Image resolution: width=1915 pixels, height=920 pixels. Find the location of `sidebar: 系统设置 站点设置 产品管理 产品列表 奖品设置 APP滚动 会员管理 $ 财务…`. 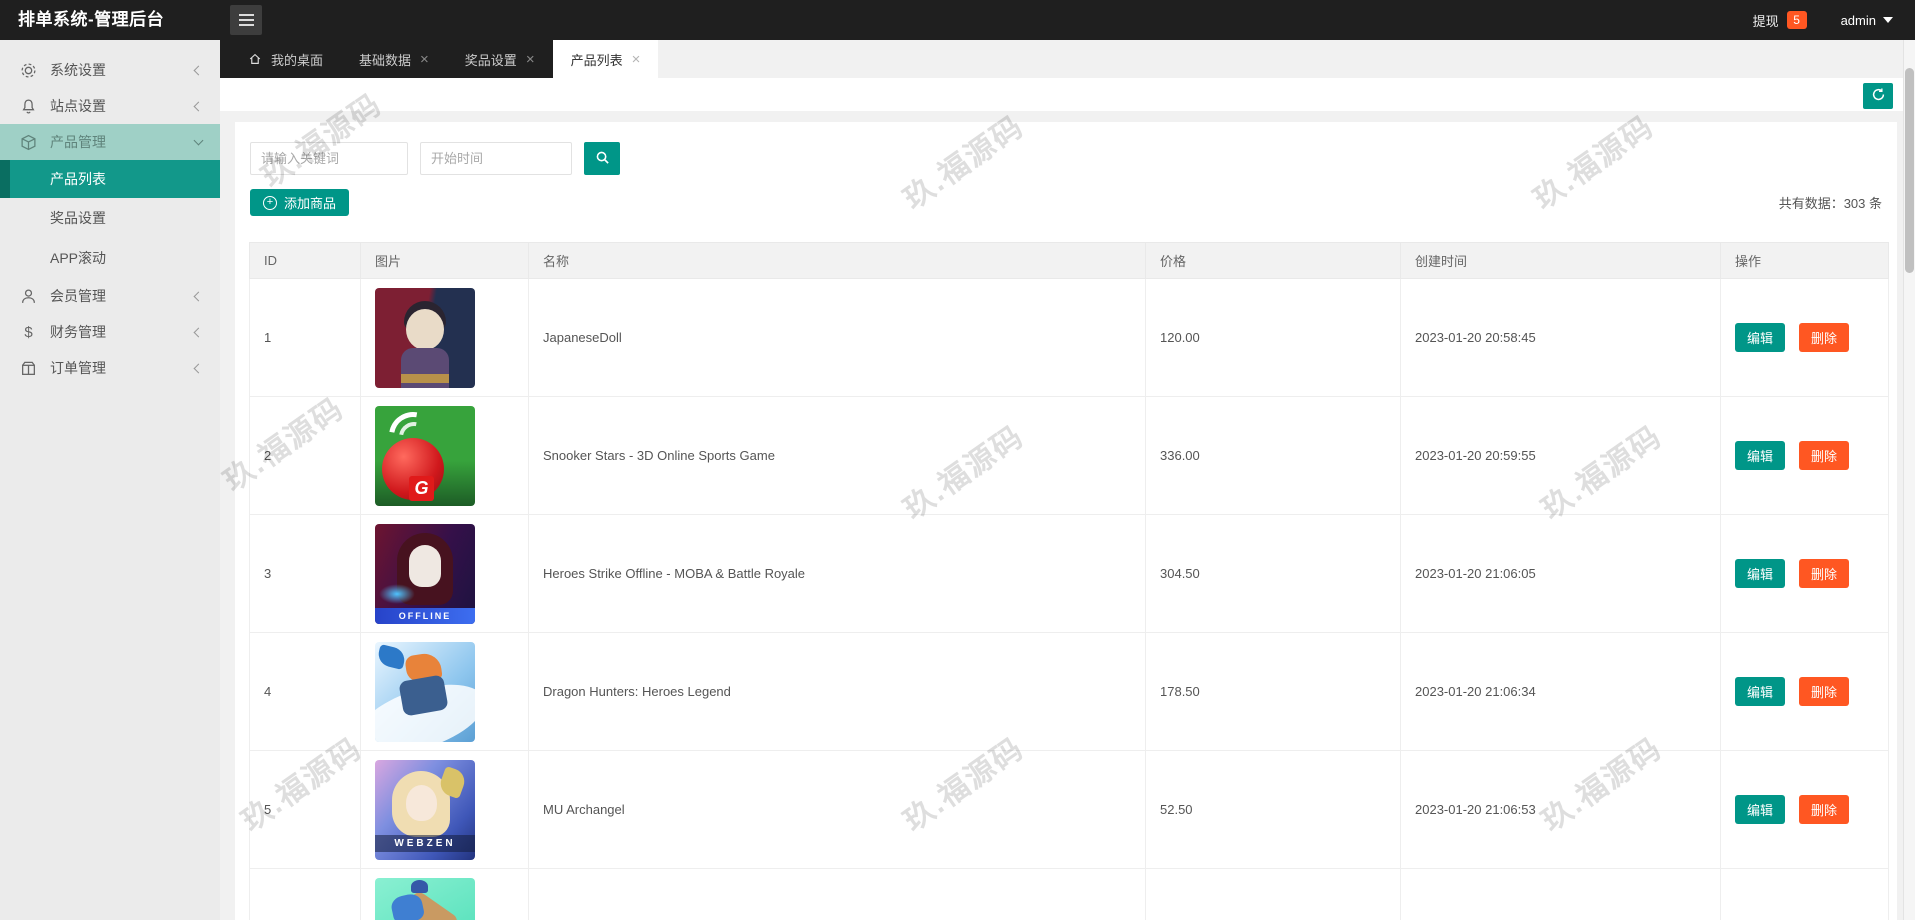

sidebar: 系统设置 站点设置 产品管理 产品列表 奖品设置 APP滚动 会员管理 $ 财务… is located at coordinates (110, 480).